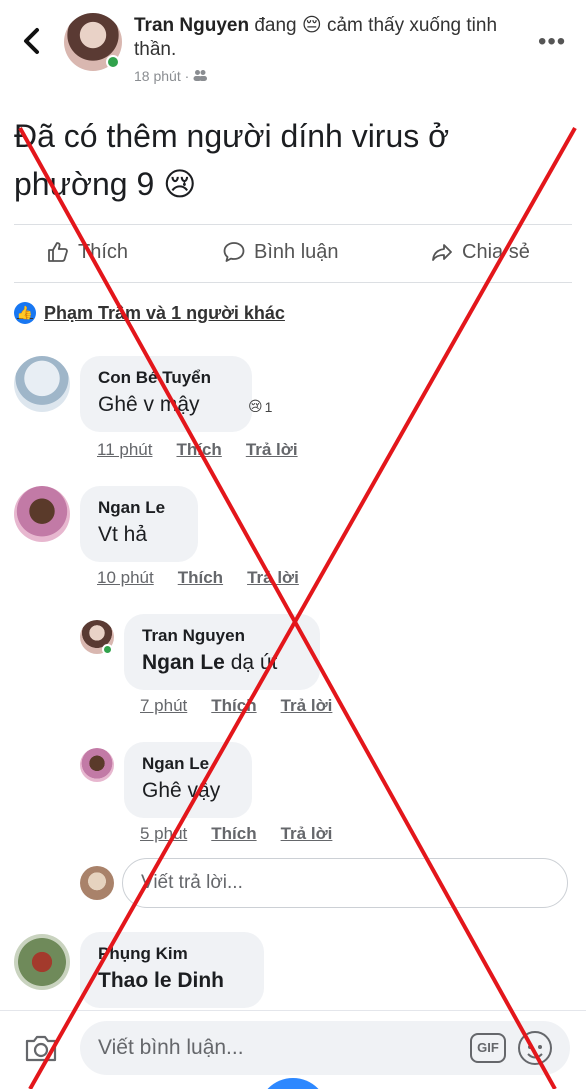  Describe the element at coordinates (268, 406) in the screenshot. I see `reaction-count: 1` at that location.